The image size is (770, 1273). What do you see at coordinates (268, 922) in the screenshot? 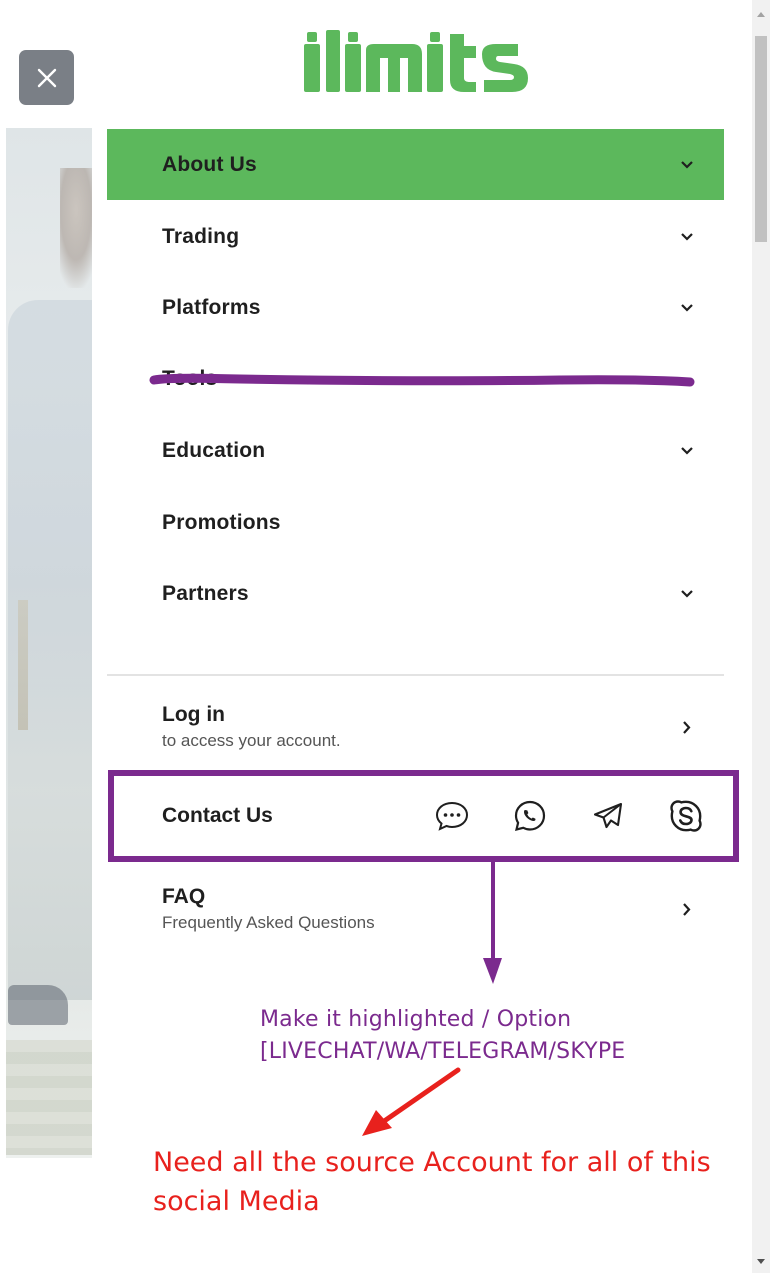
I see `faq-subtitle: Frequently Asked Questions` at bounding box center [268, 922].